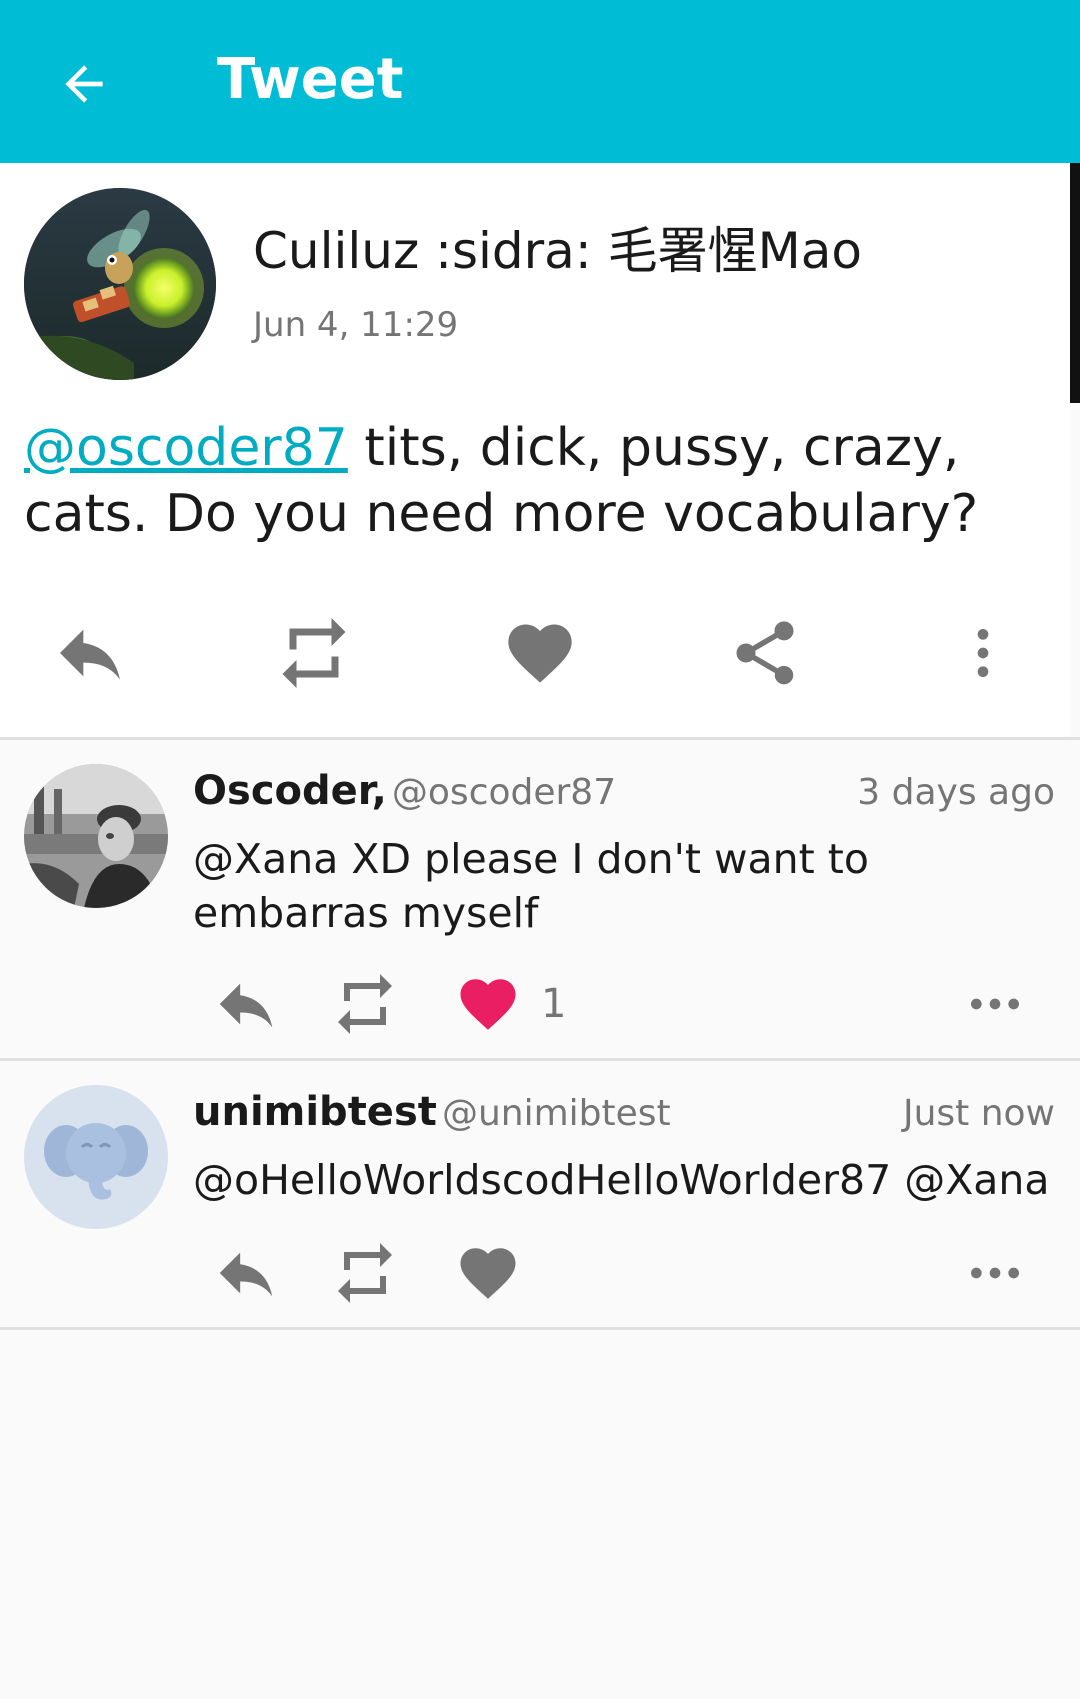 The height and width of the screenshot is (1699, 1080). Describe the element at coordinates (956, 792) in the screenshot. I see `reply-time: 3 days ago` at that location.